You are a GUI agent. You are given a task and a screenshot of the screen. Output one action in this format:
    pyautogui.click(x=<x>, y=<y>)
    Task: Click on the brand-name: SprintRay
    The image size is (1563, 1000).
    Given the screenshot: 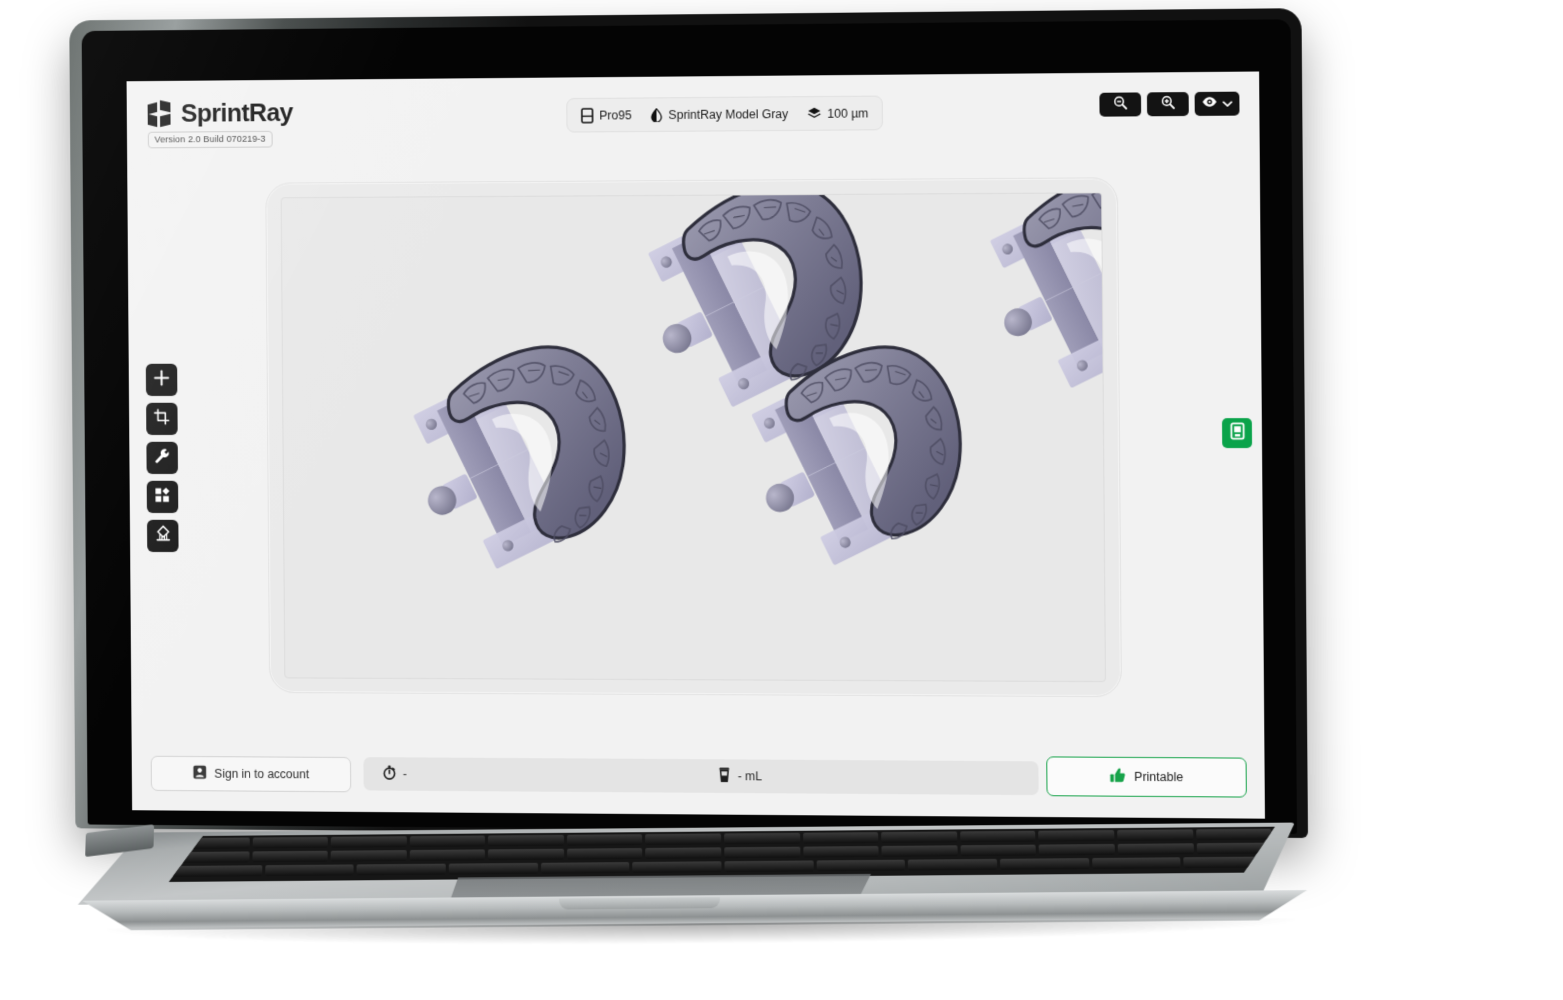 What is the action you would take?
    pyautogui.click(x=236, y=112)
    